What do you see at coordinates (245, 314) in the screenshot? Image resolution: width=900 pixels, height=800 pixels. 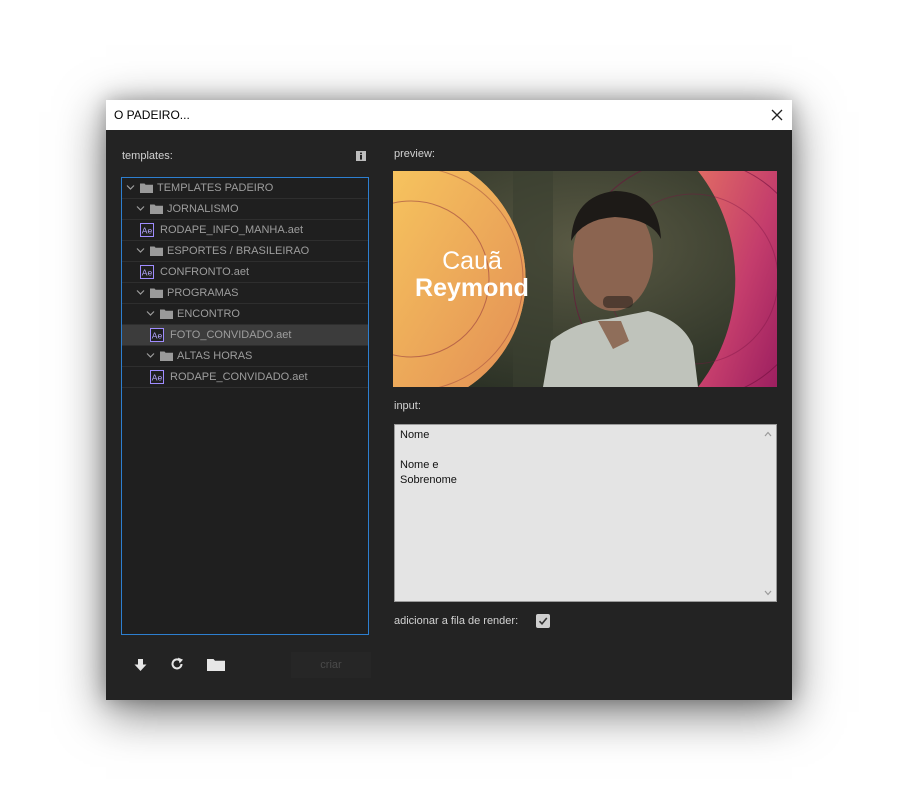 I see `tree-folder-row: ENCONTRO` at bounding box center [245, 314].